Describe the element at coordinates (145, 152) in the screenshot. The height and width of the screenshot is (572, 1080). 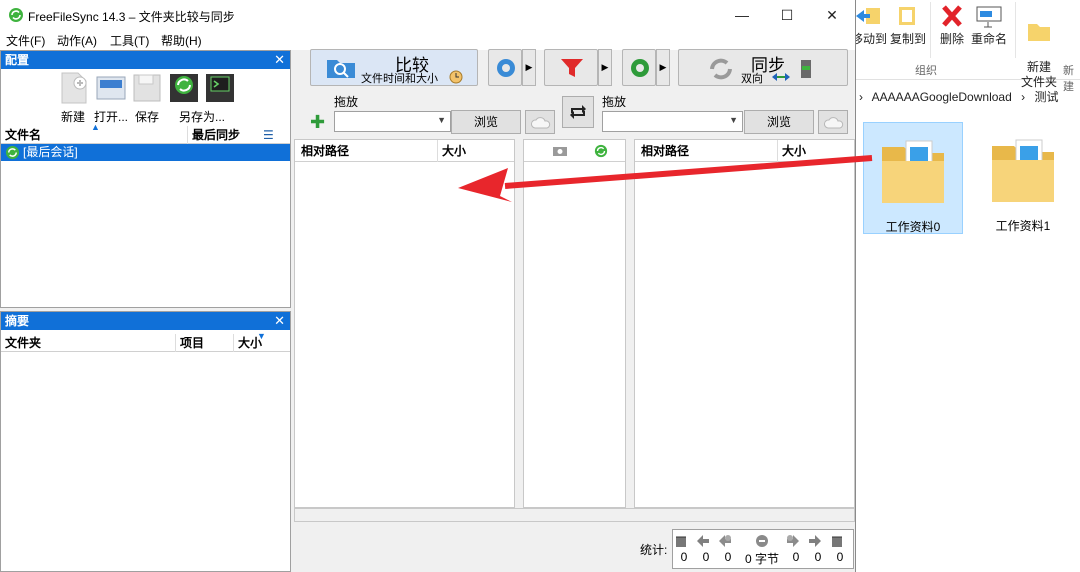
I see `config-list-item: [最后会话]` at that location.